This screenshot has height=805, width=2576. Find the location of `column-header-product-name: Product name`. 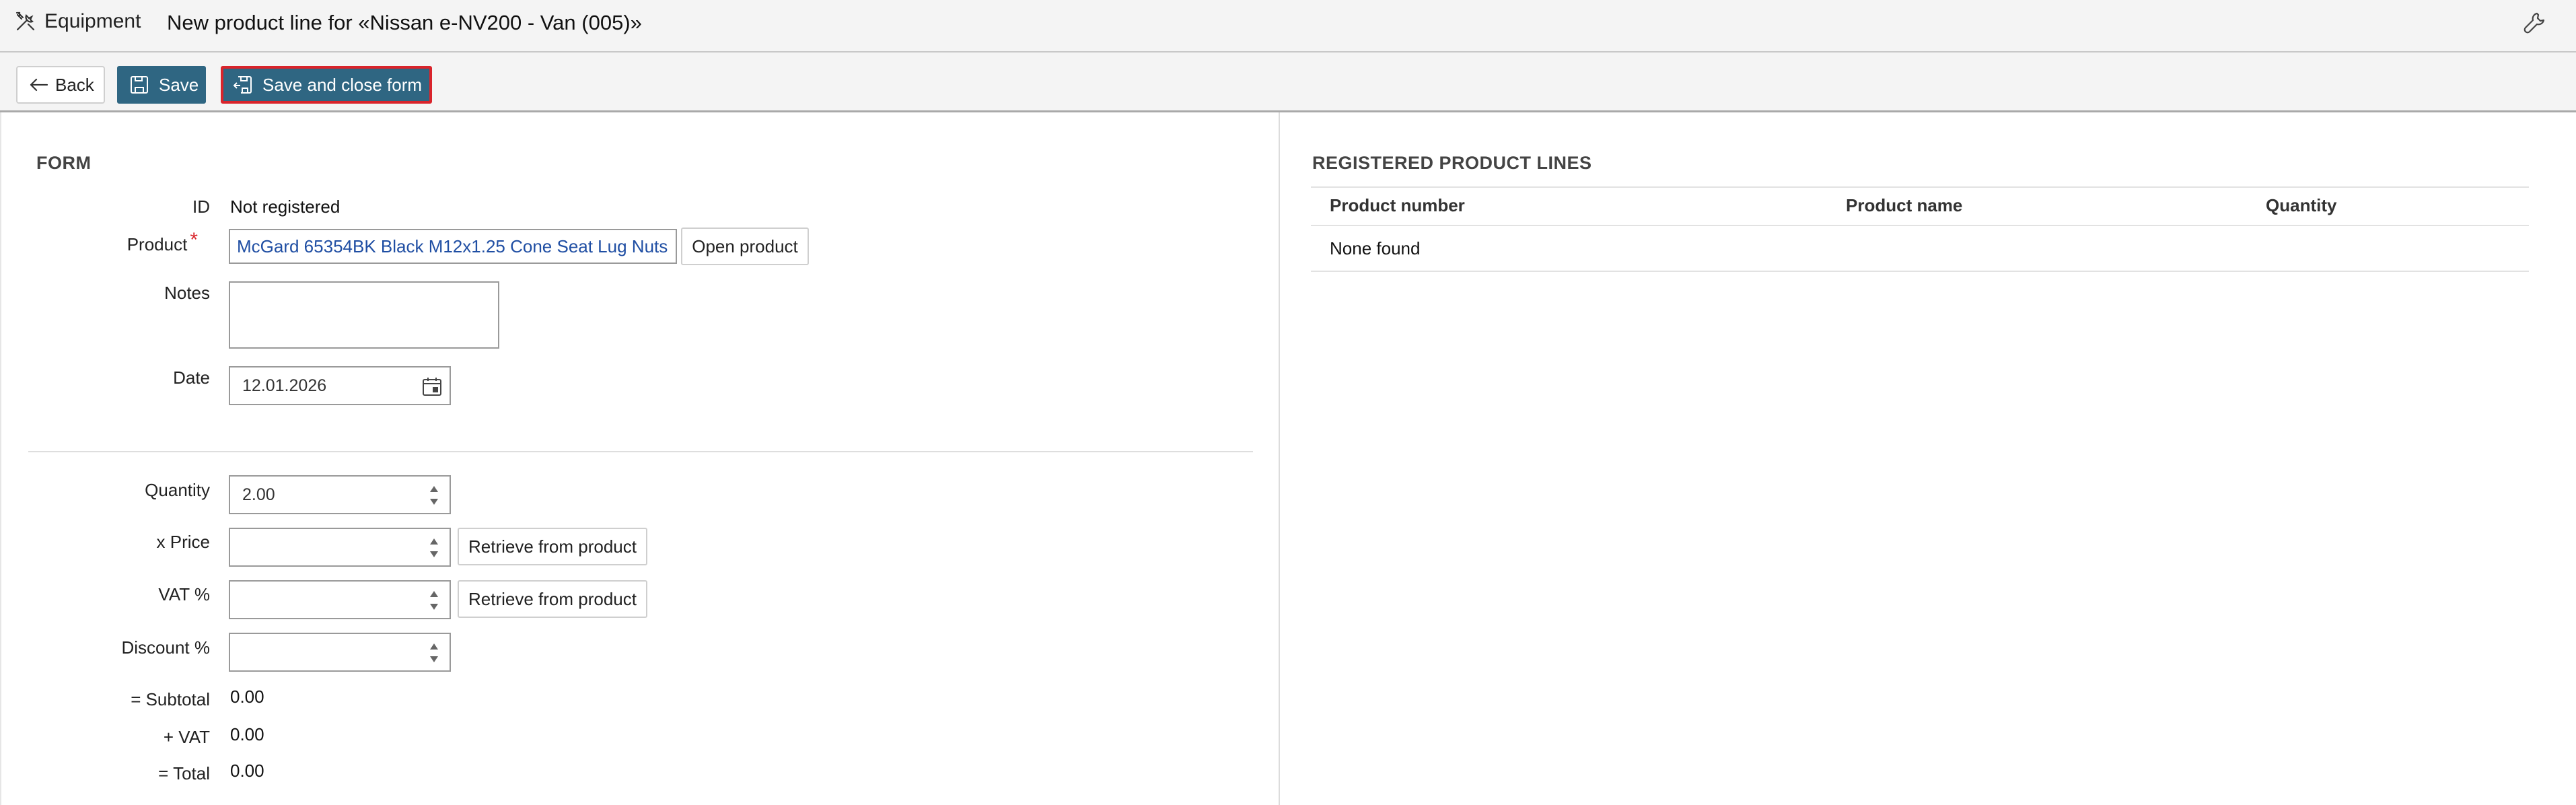

column-header-product-name: Product name is located at coordinates (1904, 206).